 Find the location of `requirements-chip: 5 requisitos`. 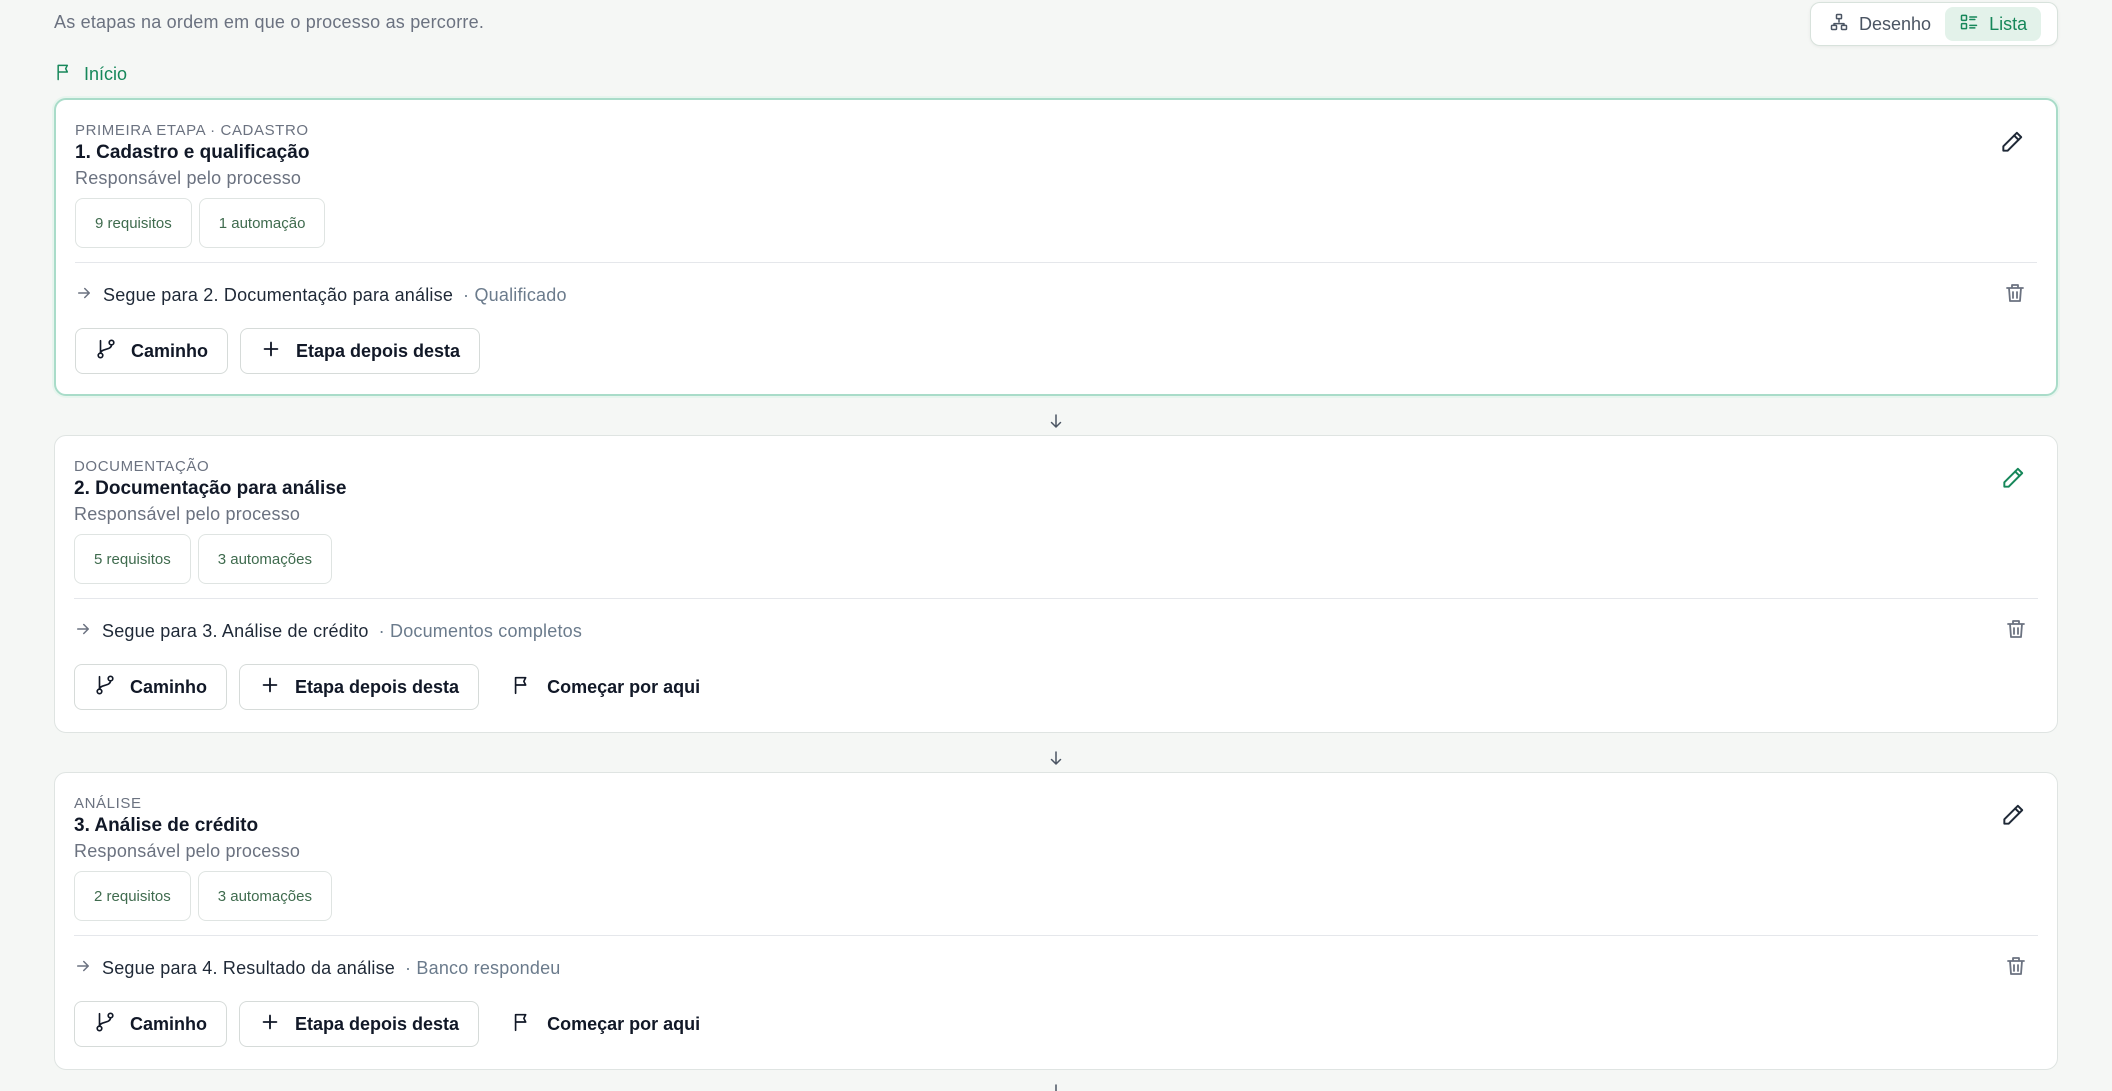

requirements-chip: 5 requisitos is located at coordinates (132, 559).